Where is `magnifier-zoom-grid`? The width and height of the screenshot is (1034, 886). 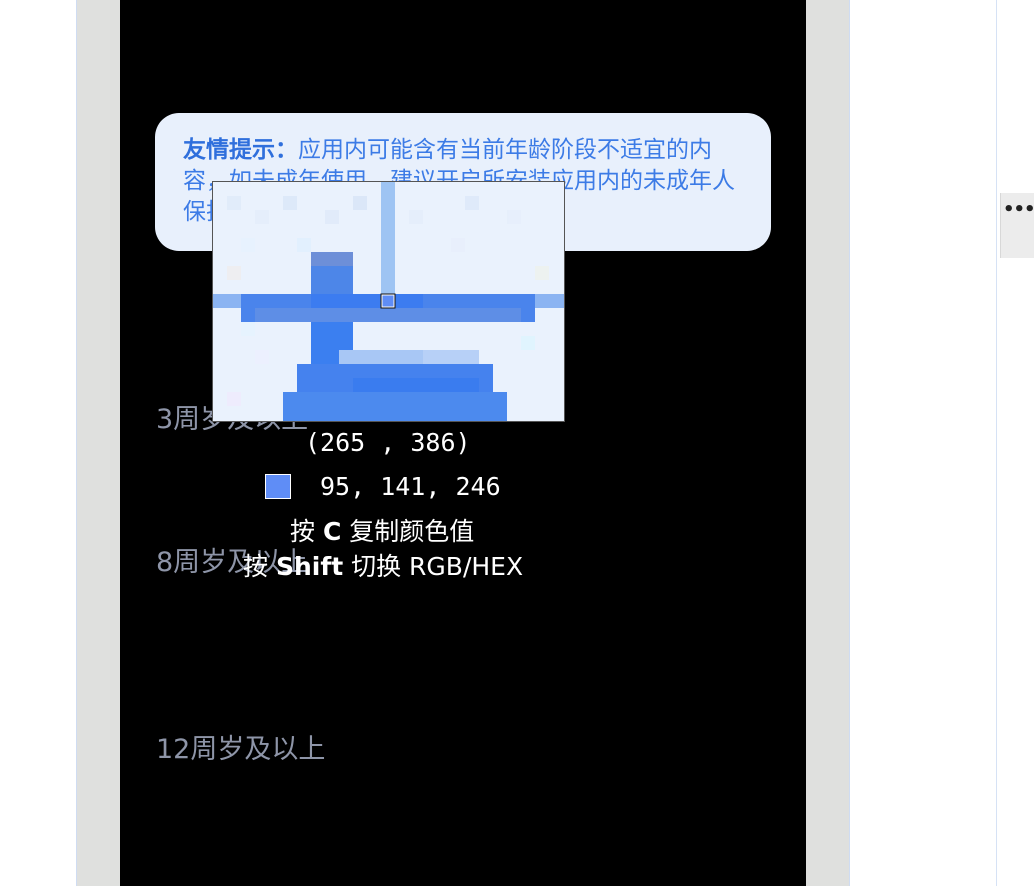
magnifier-zoom-grid is located at coordinates (388, 301).